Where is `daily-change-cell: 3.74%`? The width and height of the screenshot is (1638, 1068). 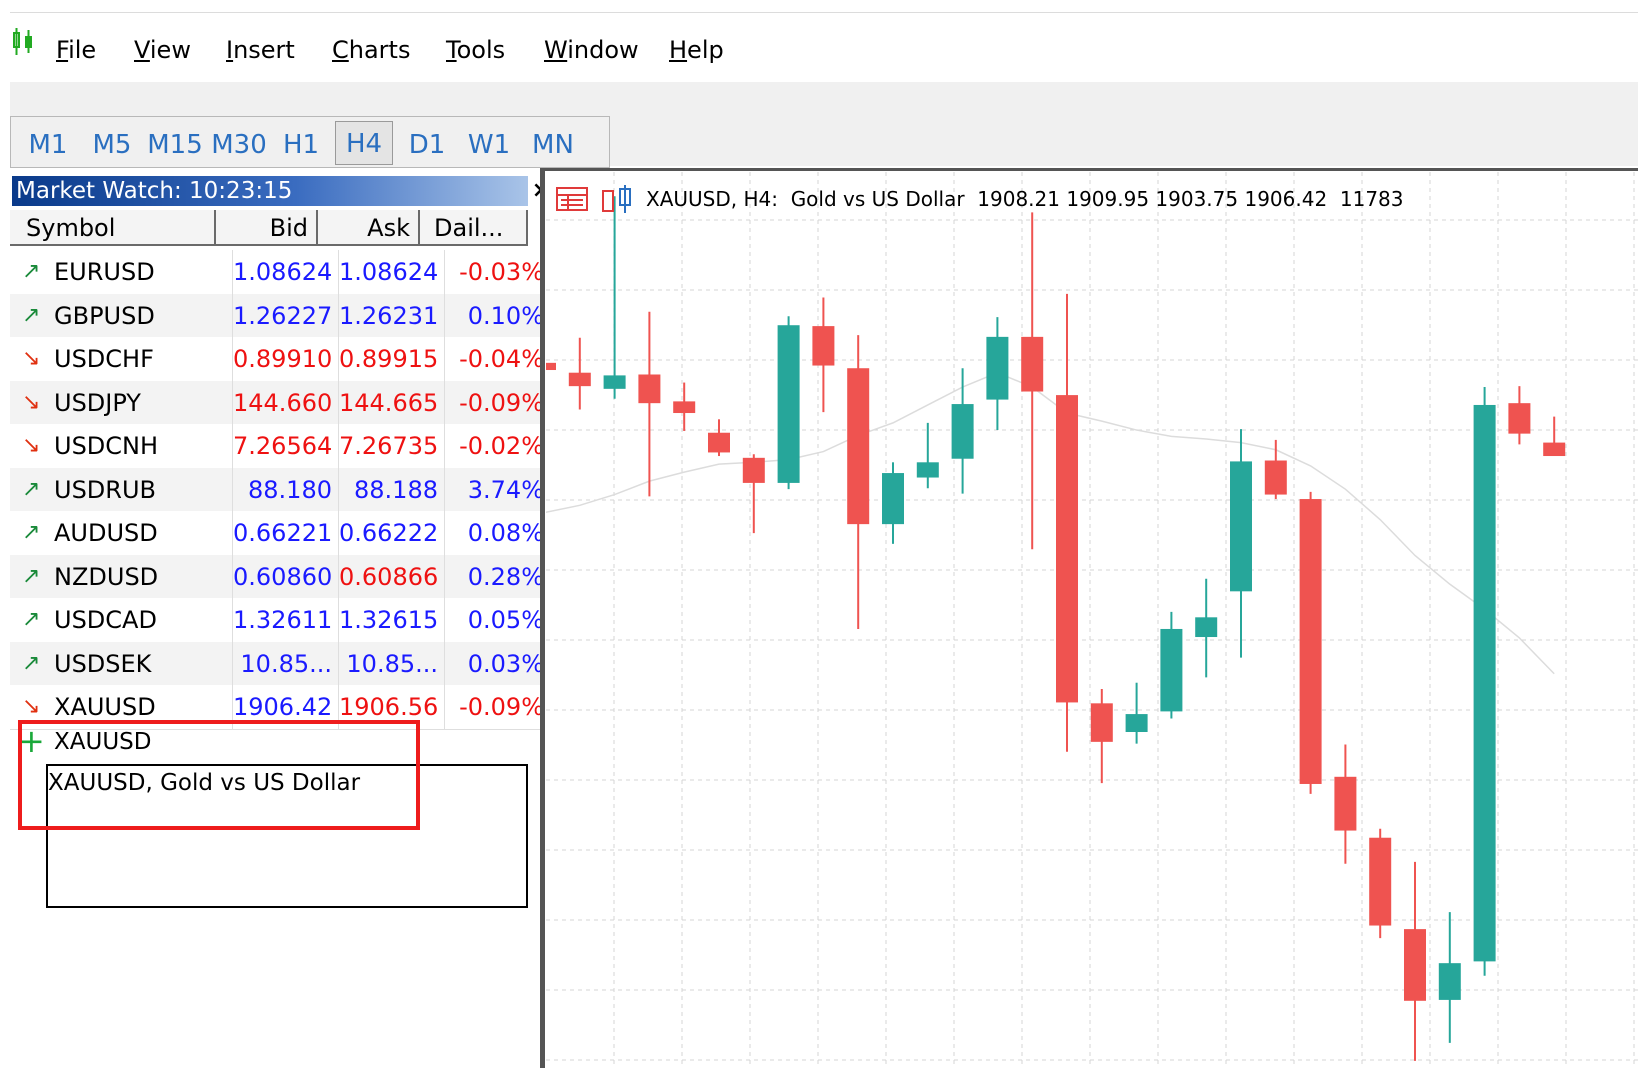
daily-change-cell: 3.74% is located at coordinates (499, 489).